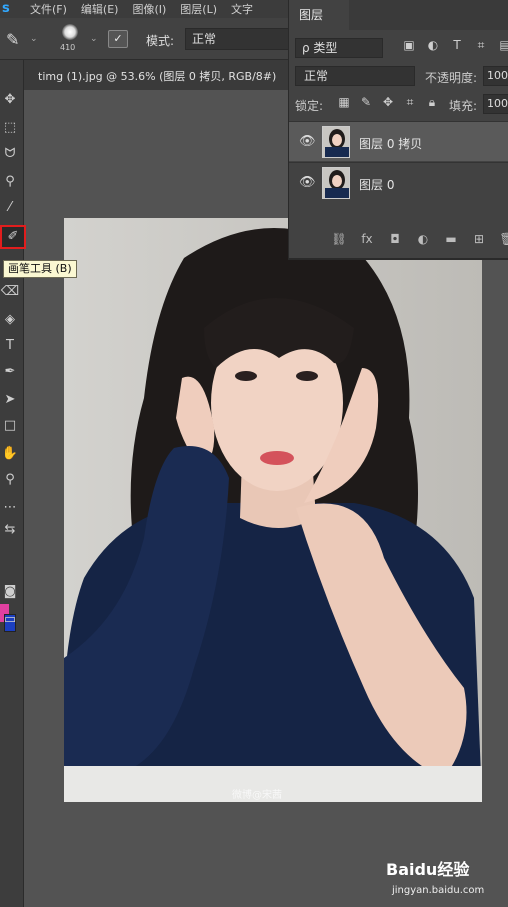 The width and height of the screenshot is (508, 907). What do you see at coordinates (10, 480) in the screenshot?
I see `zoom-tool-icon: ⚲` at bounding box center [10, 480].